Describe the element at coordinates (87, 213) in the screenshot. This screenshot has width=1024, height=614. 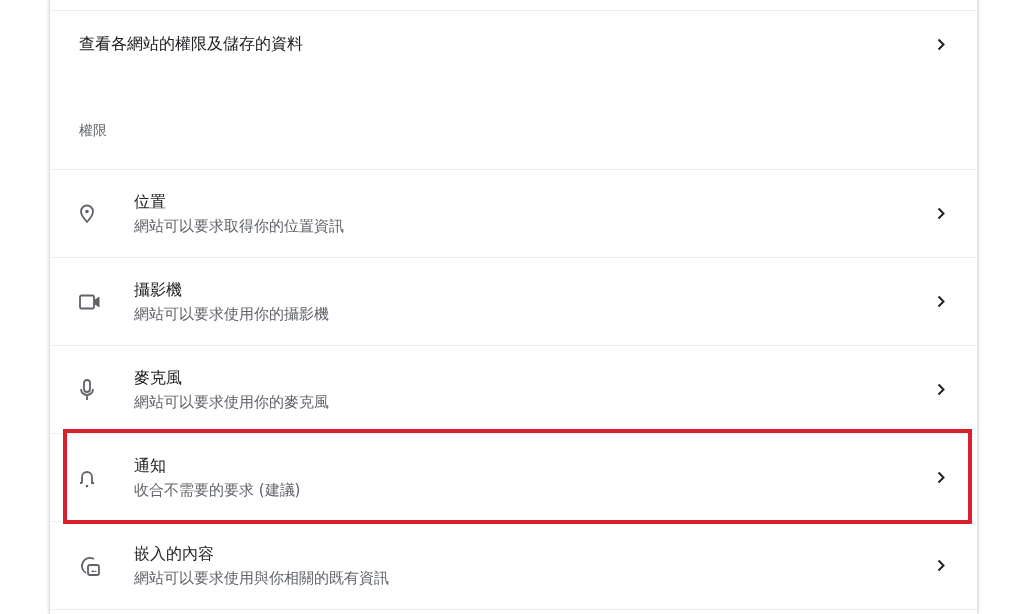
I see `location-pin-icon` at that location.